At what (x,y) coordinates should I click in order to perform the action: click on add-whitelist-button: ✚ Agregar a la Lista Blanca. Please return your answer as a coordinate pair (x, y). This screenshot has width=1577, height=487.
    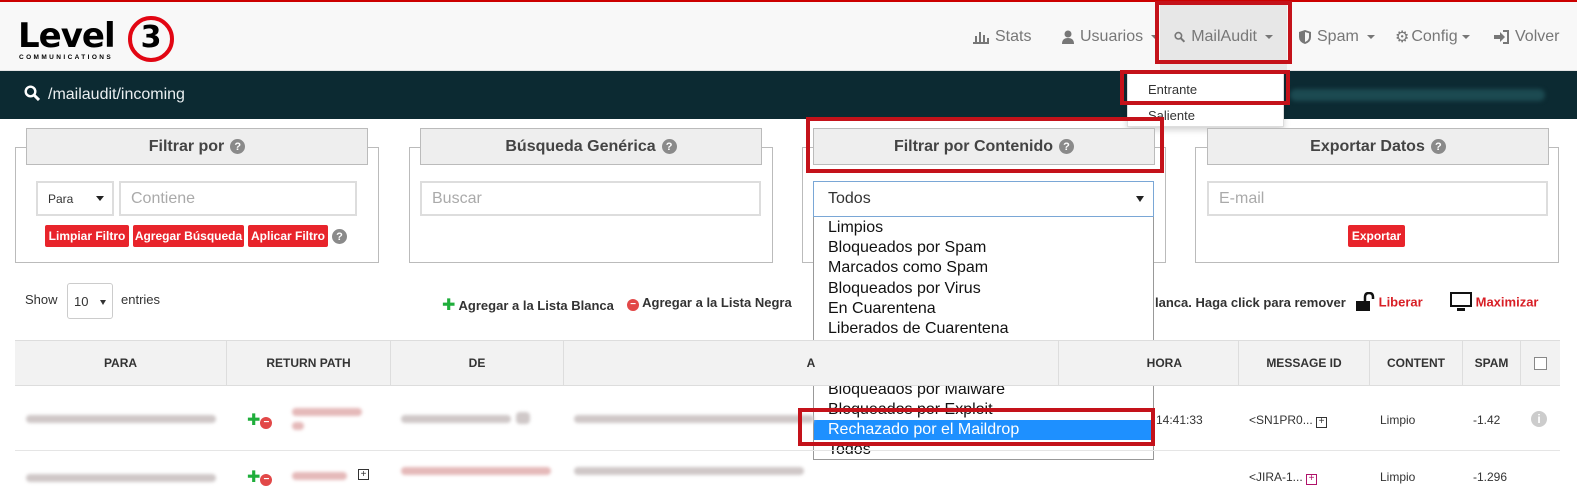
    Looking at the image, I should click on (528, 305).